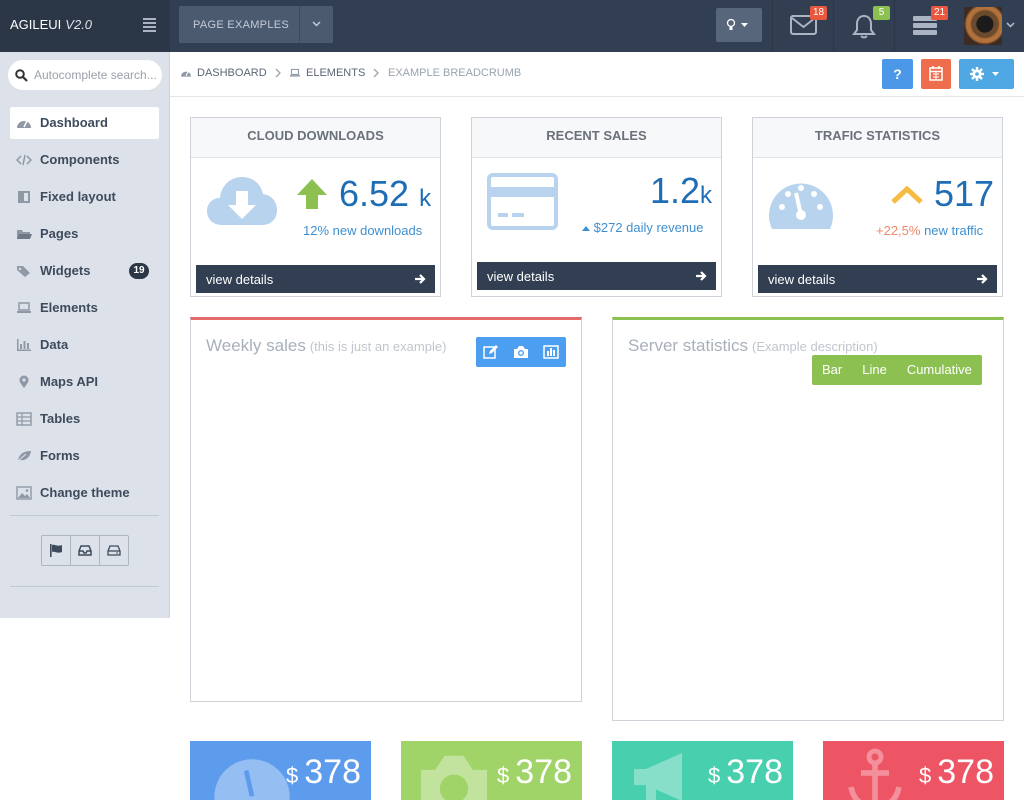 The image size is (1024, 800). Describe the element at coordinates (819, 13) in the screenshot. I see `messages-badge: 18` at that location.